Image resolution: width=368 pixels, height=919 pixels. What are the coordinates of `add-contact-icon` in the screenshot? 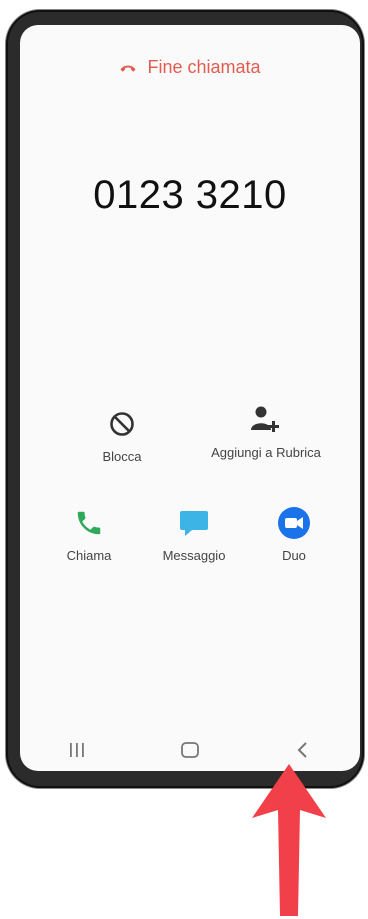 It's located at (266, 420).